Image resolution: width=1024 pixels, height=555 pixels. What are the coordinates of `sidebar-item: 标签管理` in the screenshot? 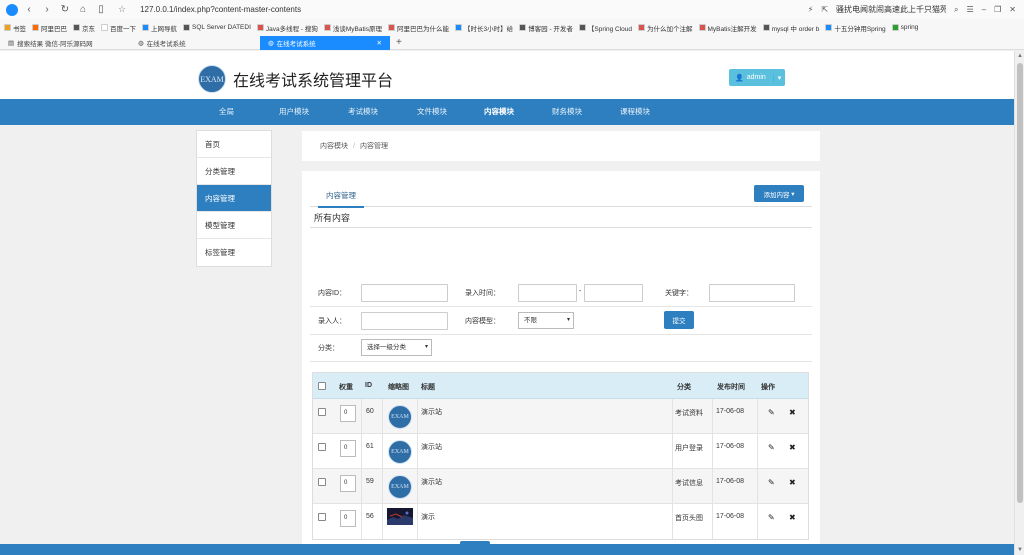 It's located at (234, 252).